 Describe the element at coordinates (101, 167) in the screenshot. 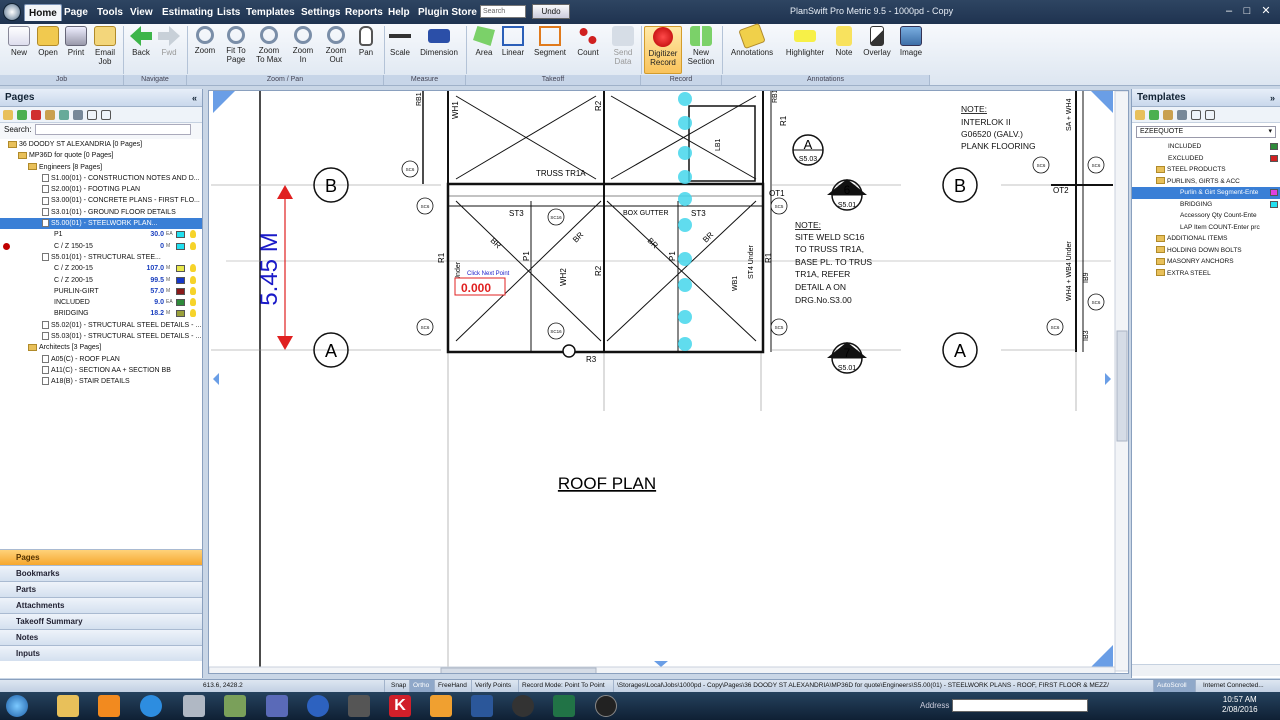

I see `tree-item: Engineers [8 Pages]` at that location.